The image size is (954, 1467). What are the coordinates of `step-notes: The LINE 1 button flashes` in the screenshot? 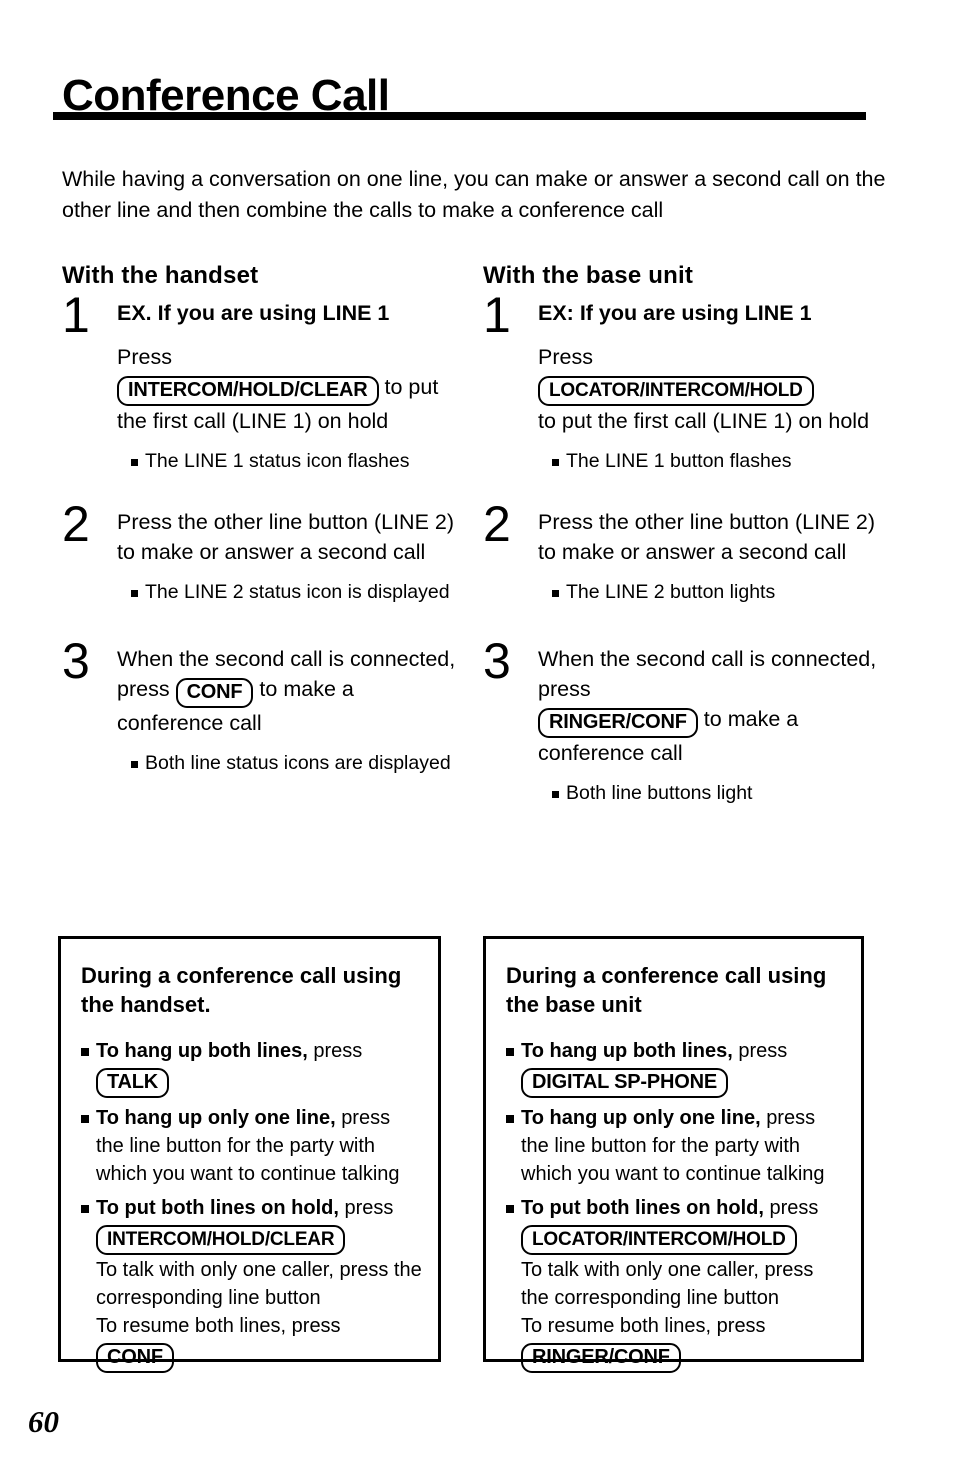 It's located at (710, 461).